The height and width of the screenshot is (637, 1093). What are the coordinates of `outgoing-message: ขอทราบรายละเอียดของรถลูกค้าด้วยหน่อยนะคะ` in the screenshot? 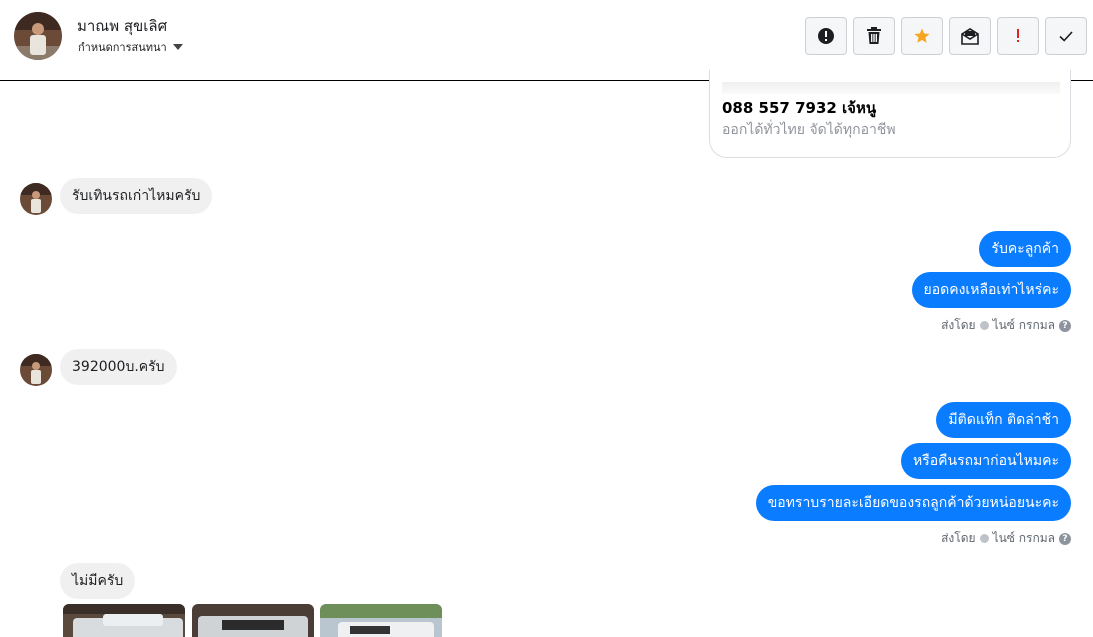 It's located at (913, 503).